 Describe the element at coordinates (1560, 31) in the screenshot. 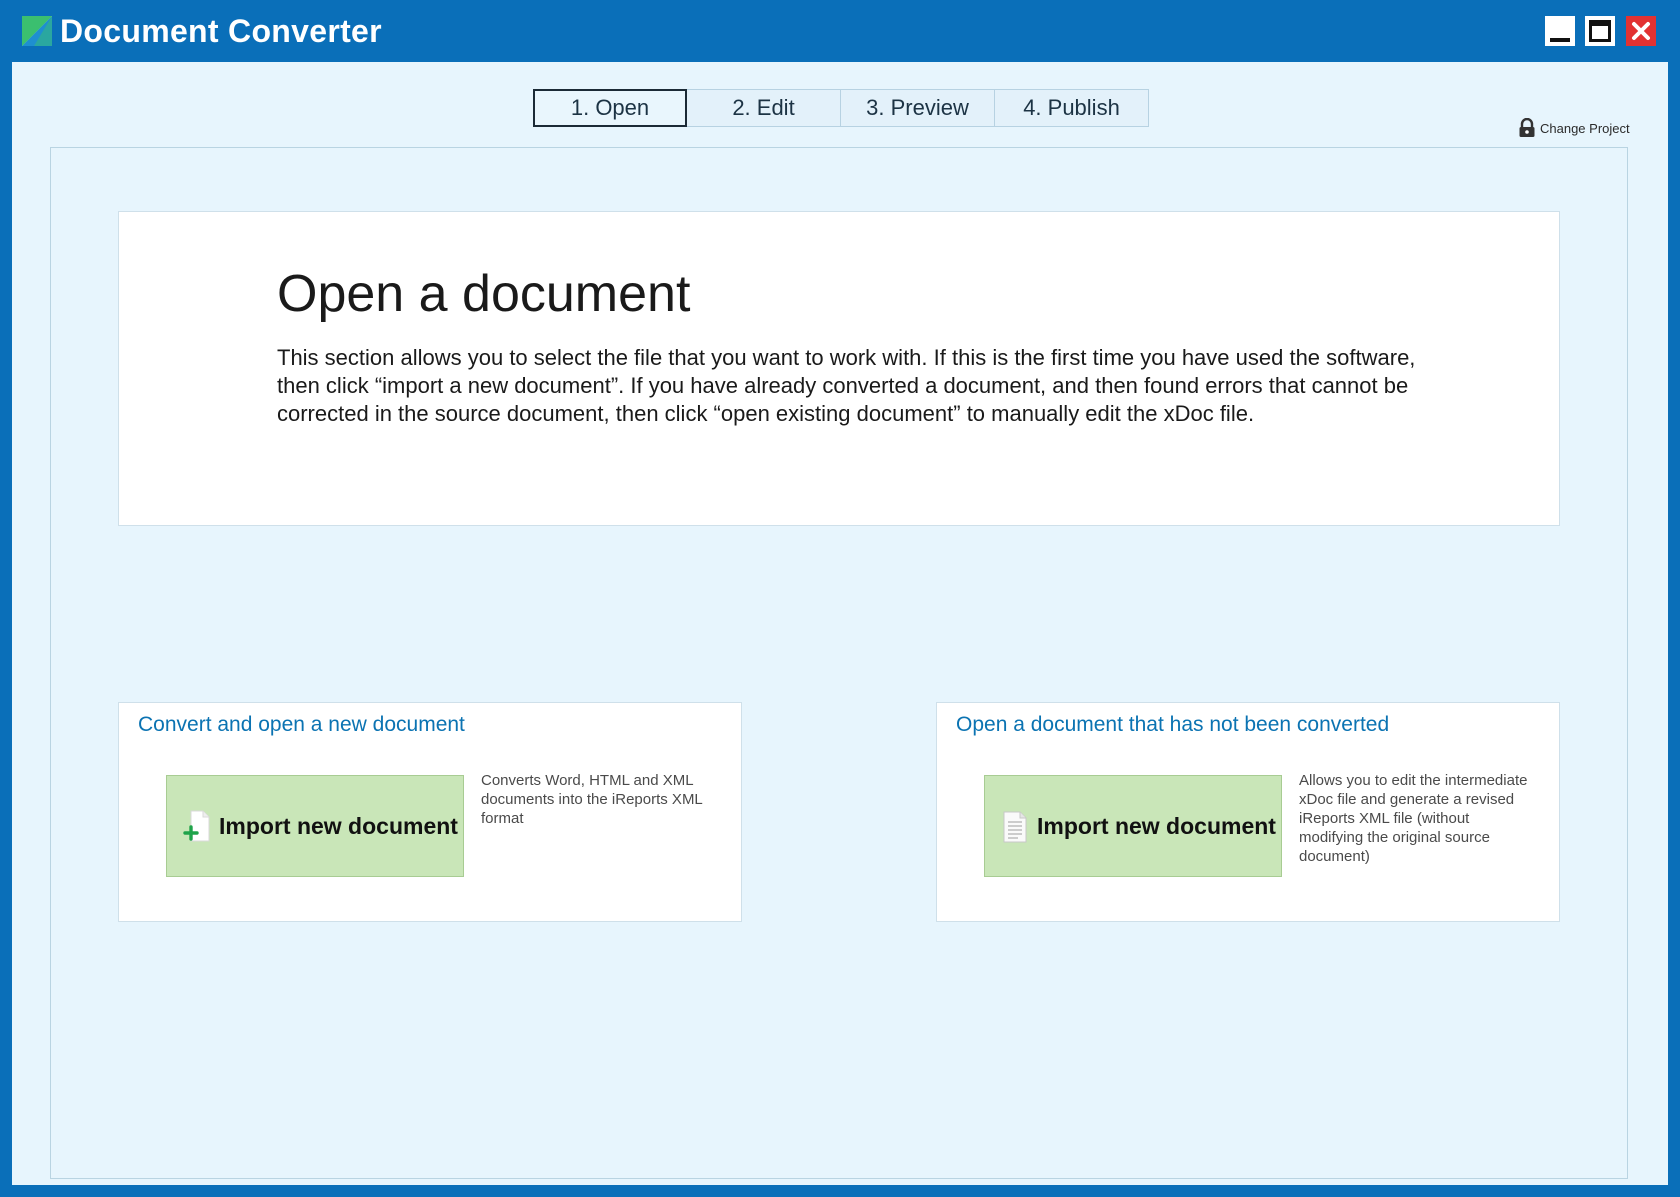

I see `minimize-button` at that location.